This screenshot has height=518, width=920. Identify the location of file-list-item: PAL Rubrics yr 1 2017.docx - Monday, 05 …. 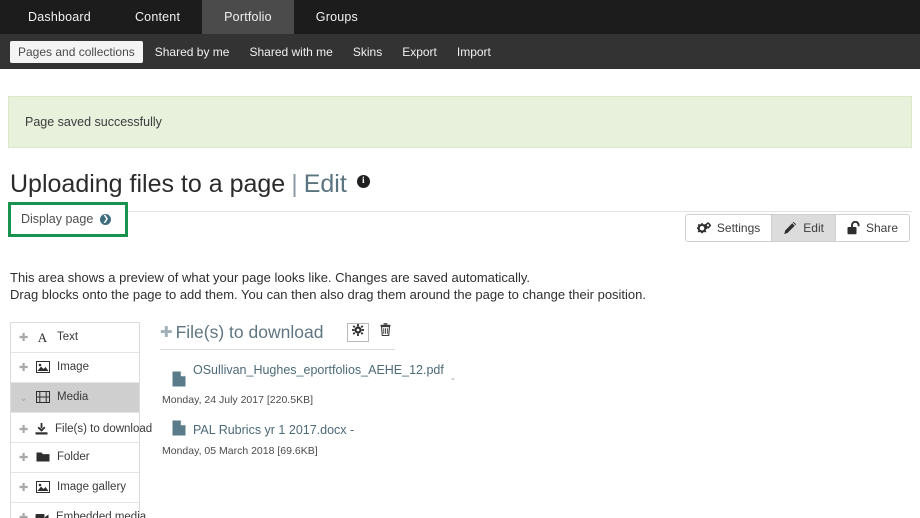
(277, 438).